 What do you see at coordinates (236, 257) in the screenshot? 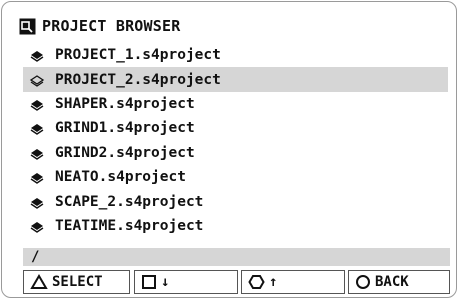
I see `current-path: /` at bounding box center [236, 257].